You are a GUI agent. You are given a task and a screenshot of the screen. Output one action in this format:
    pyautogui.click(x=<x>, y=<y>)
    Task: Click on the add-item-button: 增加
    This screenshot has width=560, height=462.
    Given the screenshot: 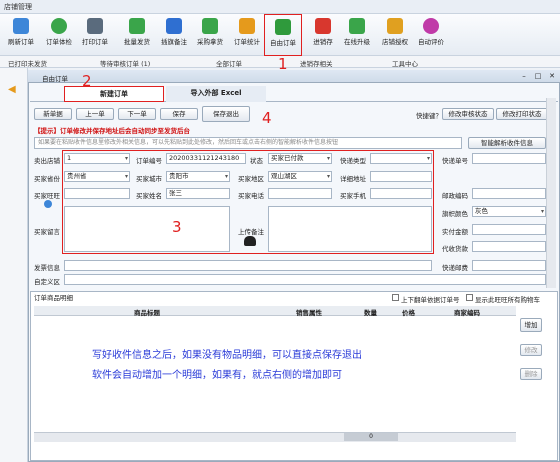 What is the action you would take?
    pyautogui.click(x=531, y=325)
    